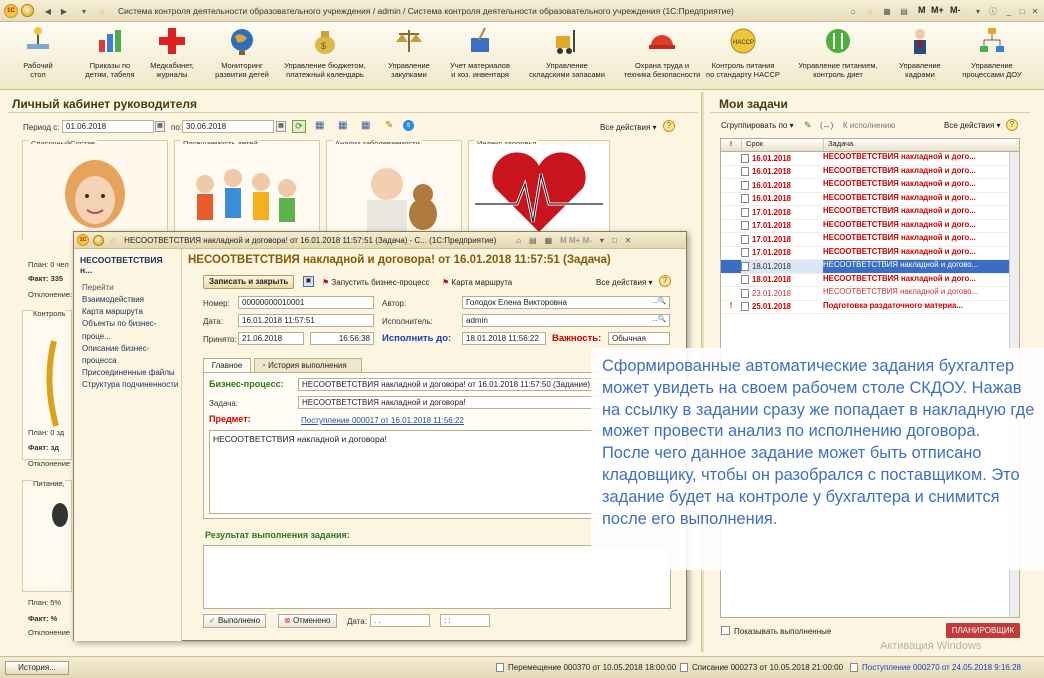  Describe the element at coordinates (624, 282) in the screenshot. I see `dialog-all-actions: Все действия ▾` at that location.